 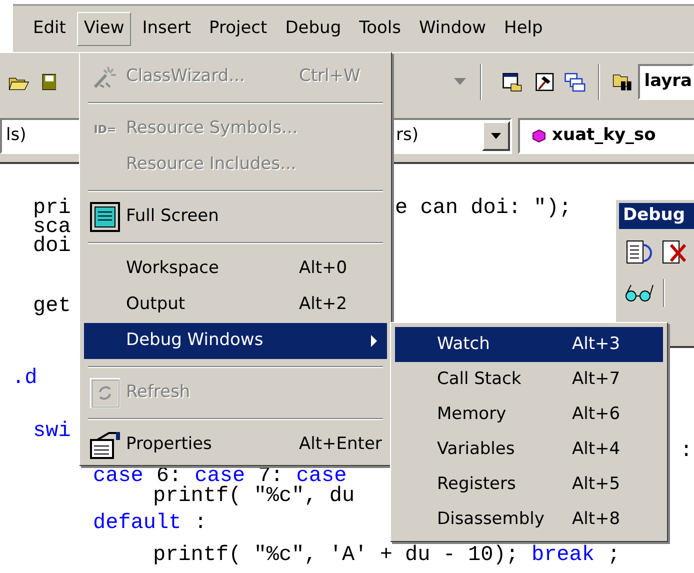 What do you see at coordinates (313, 29) in the screenshot?
I see `menu-bar-item: Debug` at bounding box center [313, 29].